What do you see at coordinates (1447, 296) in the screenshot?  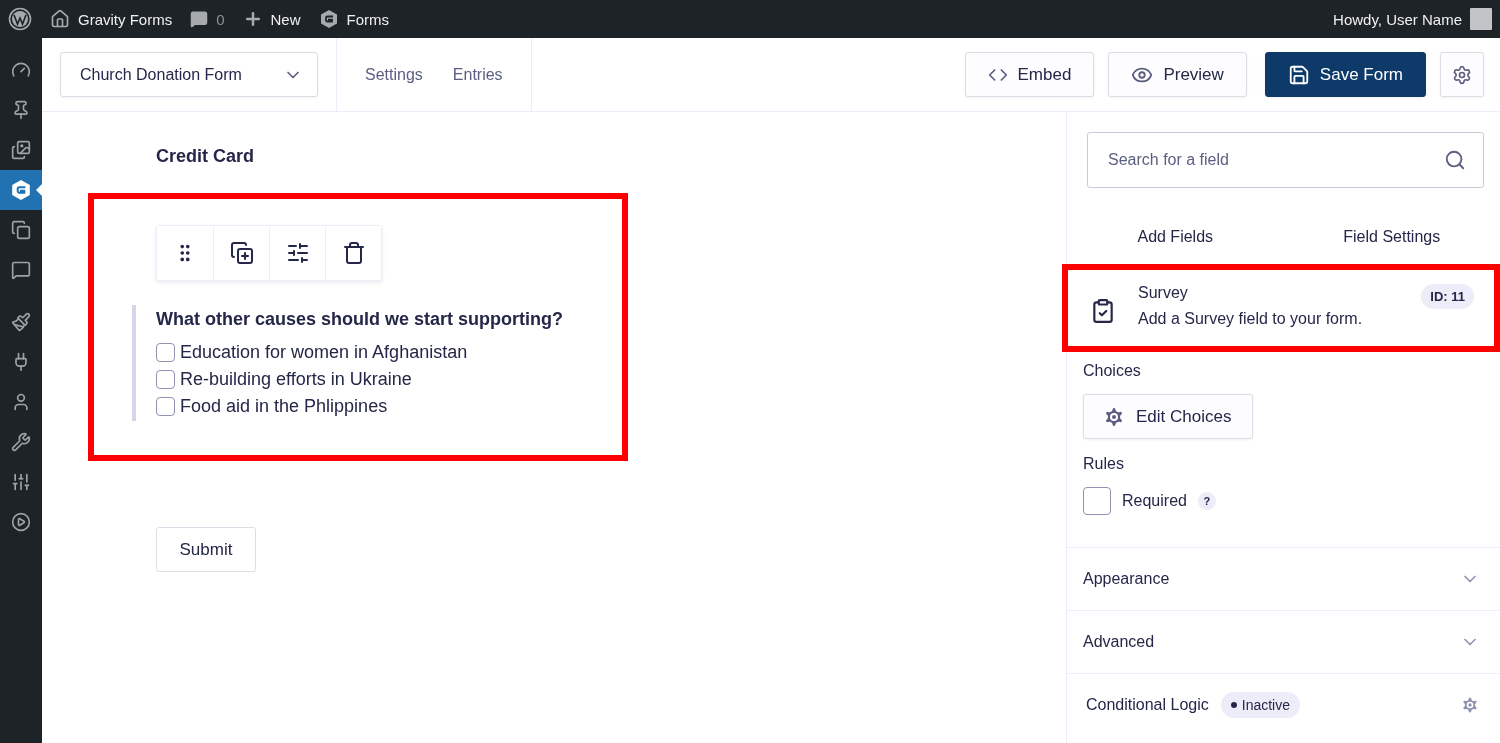 I see `field-id-badge: ID: 11` at bounding box center [1447, 296].